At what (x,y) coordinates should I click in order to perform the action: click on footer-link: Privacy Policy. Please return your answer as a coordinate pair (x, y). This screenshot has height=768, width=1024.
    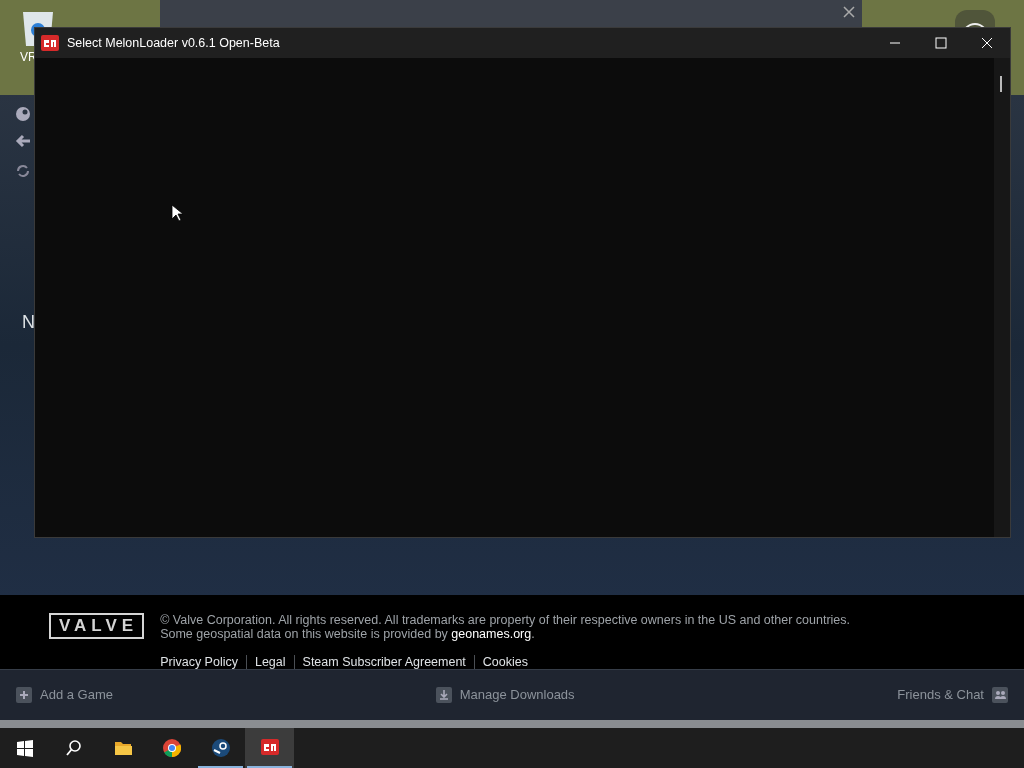
    Looking at the image, I should click on (203, 662).